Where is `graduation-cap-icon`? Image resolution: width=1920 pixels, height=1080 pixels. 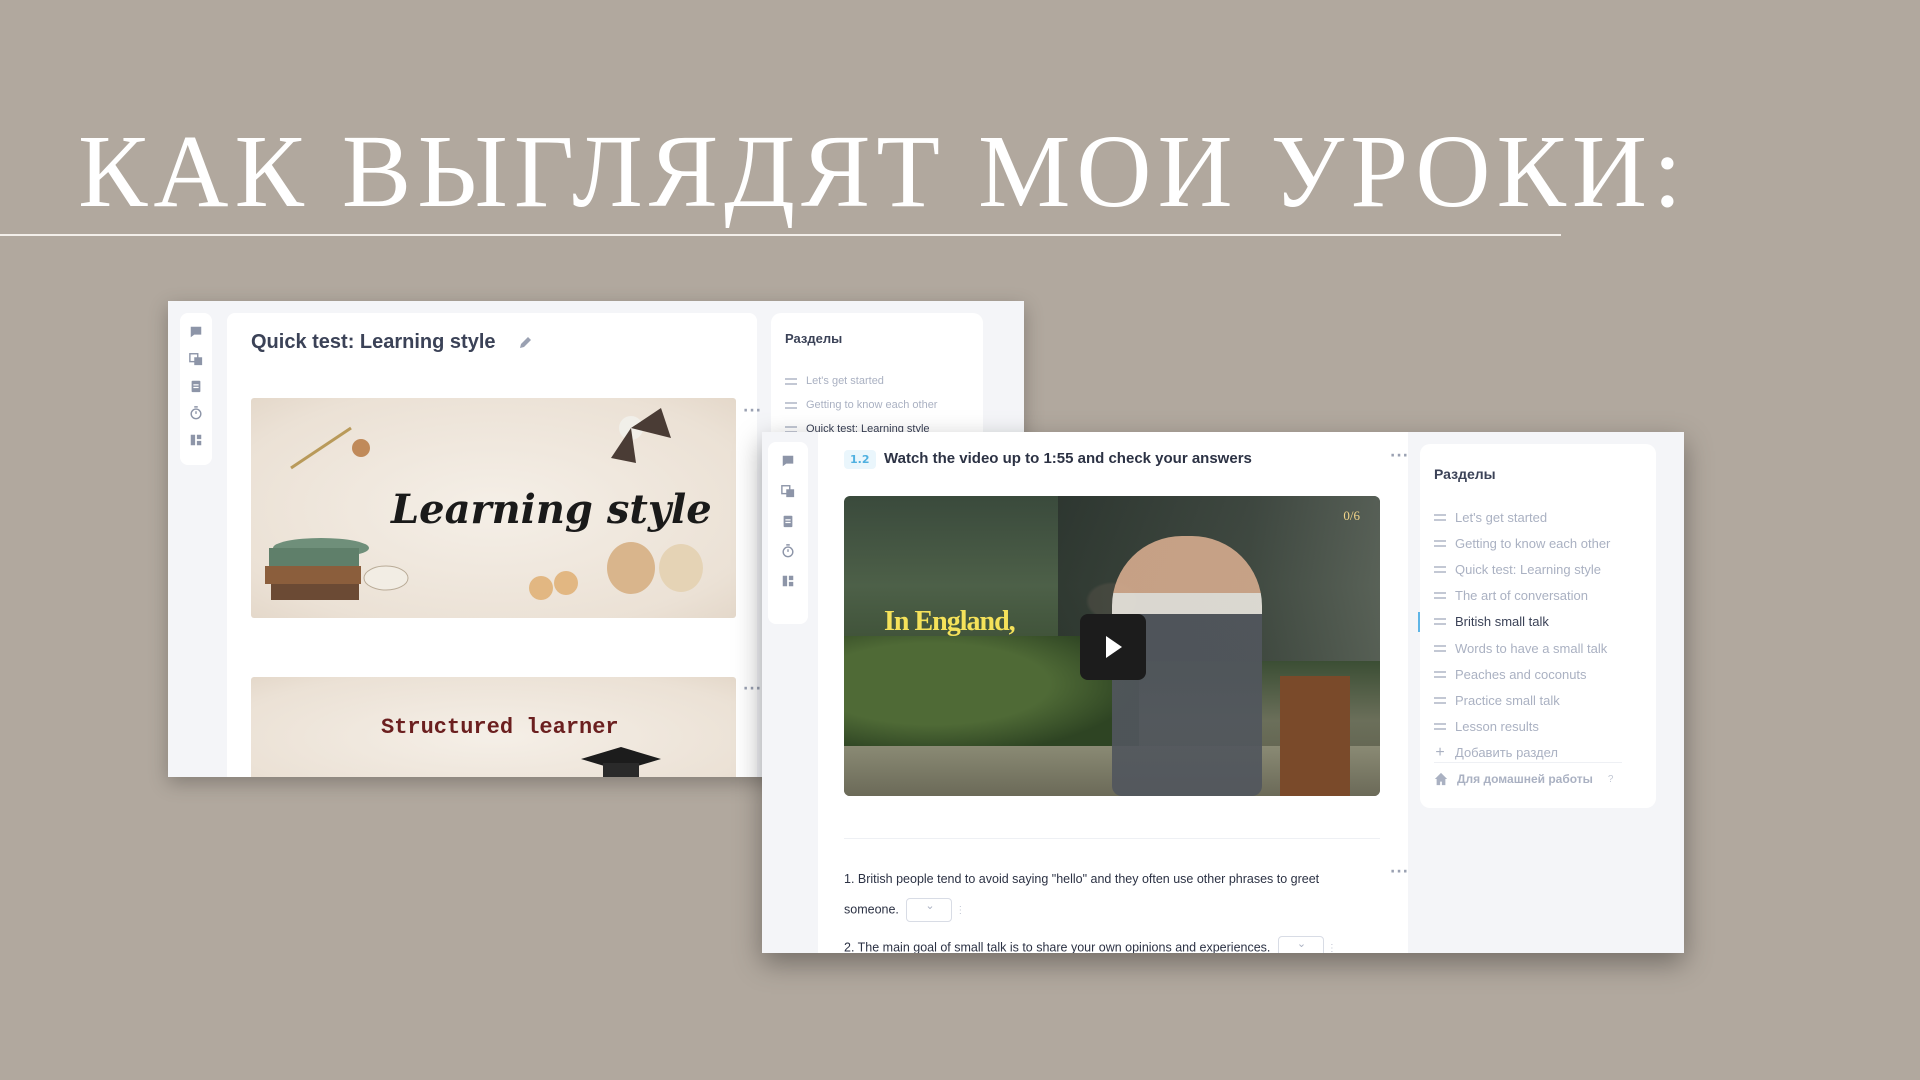
graduation-cap-icon is located at coordinates (621, 762).